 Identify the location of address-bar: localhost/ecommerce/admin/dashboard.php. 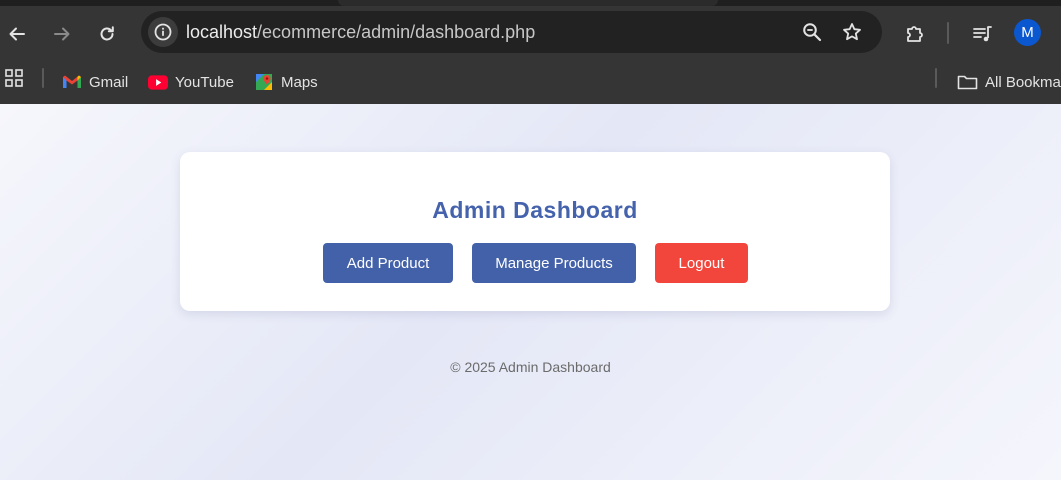
(511, 32).